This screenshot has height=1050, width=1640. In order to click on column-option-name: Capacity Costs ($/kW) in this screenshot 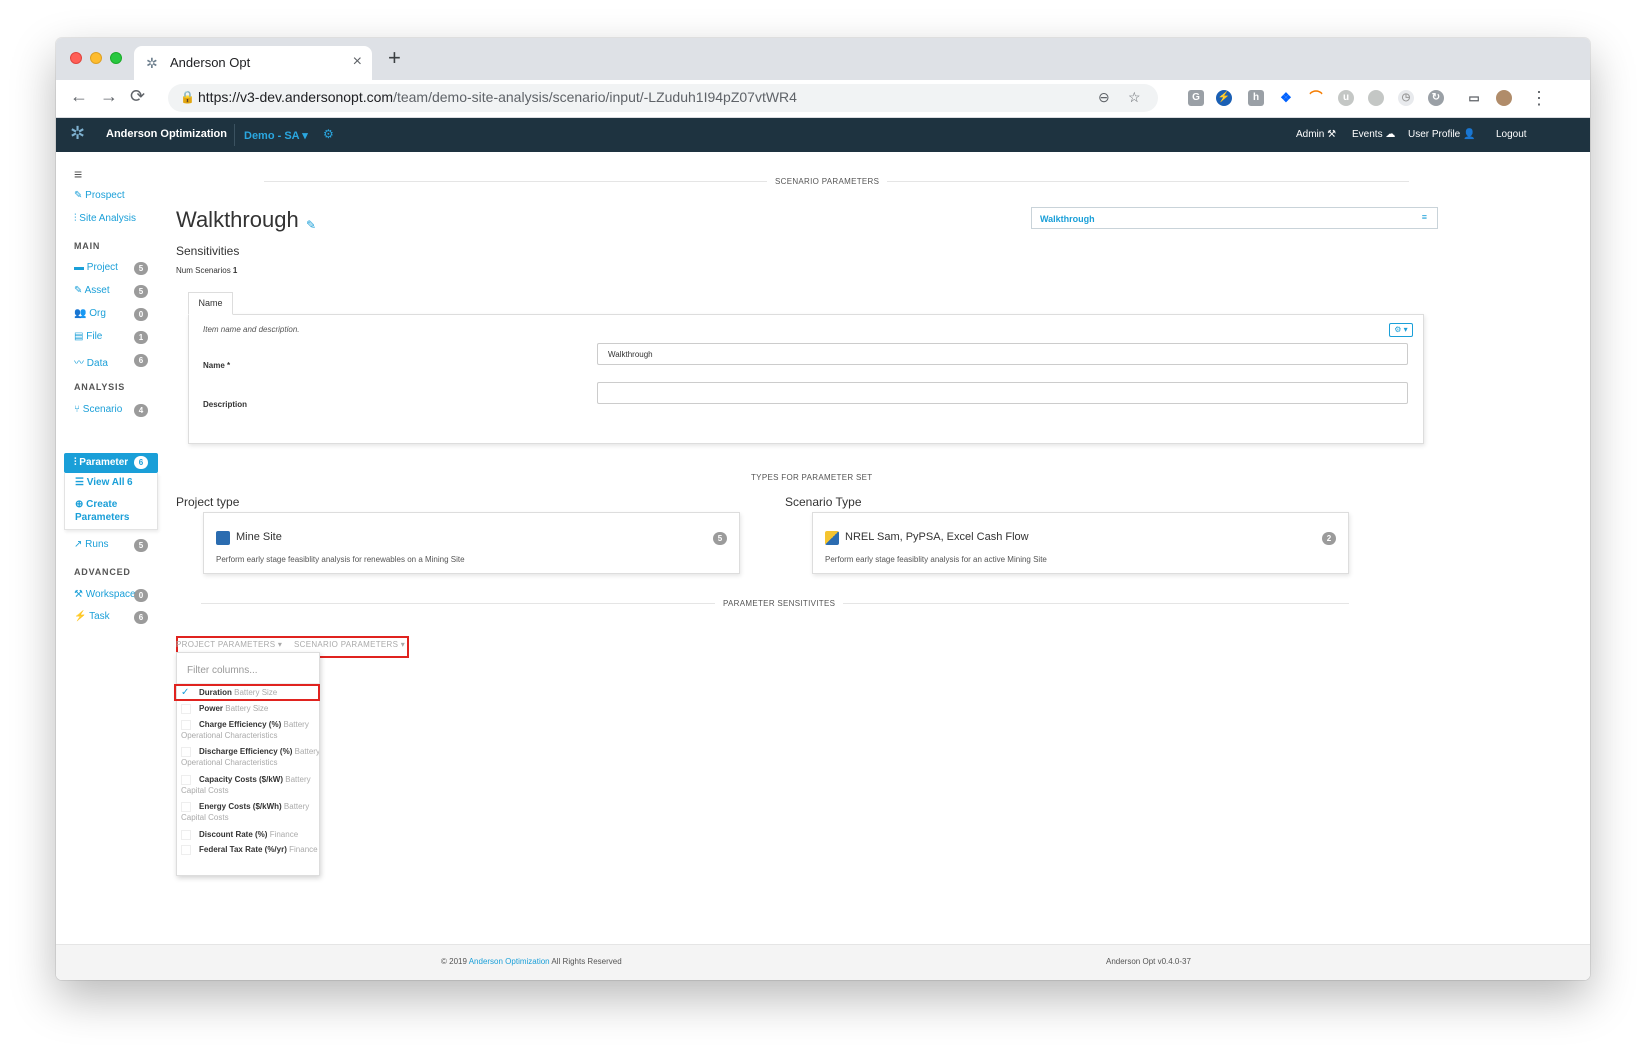, I will do `click(241, 779)`.